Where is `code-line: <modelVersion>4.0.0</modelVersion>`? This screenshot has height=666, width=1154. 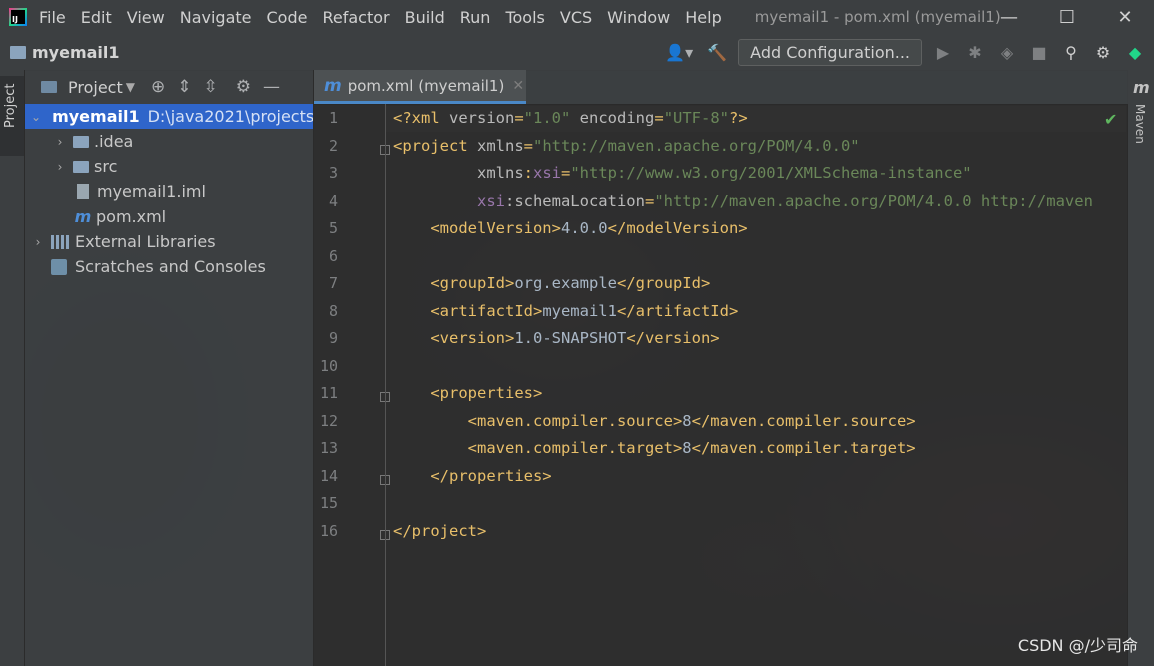
code-line: <modelVersion>4.0.0</modelVersion> is located at coordinates (570, 228).